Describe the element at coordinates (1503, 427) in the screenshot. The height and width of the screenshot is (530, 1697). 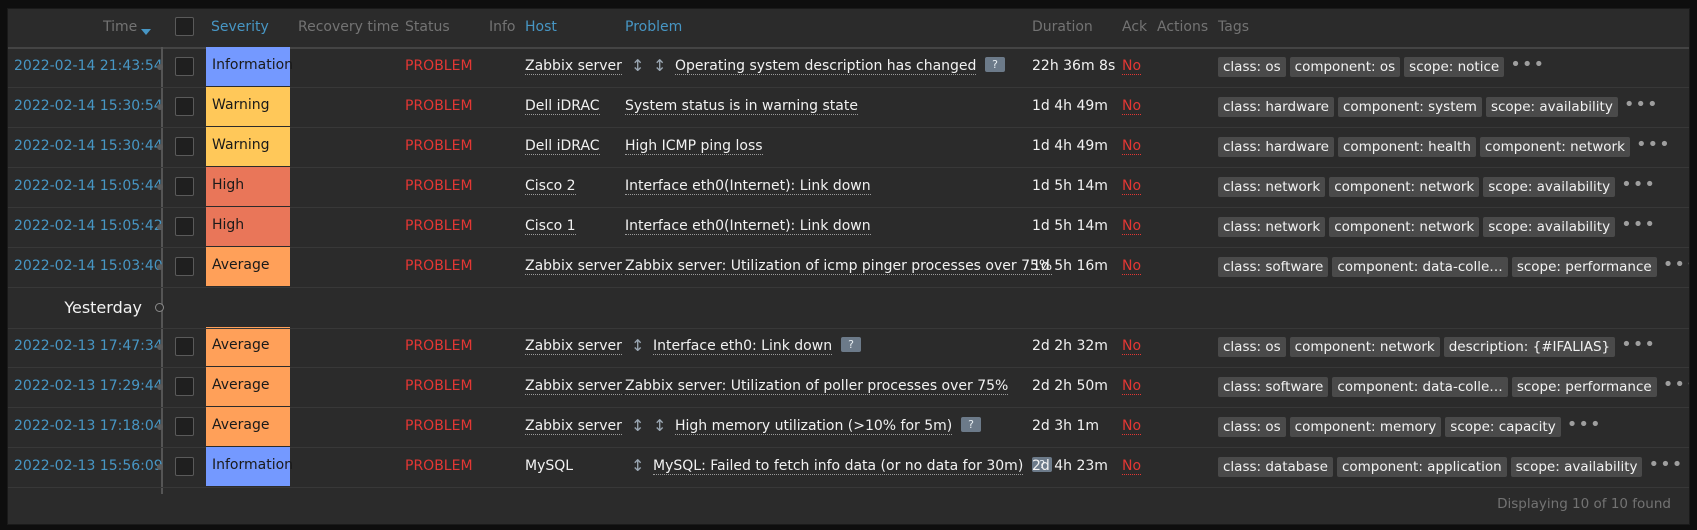
I see `tag-chip: scope: capacity` at that location.